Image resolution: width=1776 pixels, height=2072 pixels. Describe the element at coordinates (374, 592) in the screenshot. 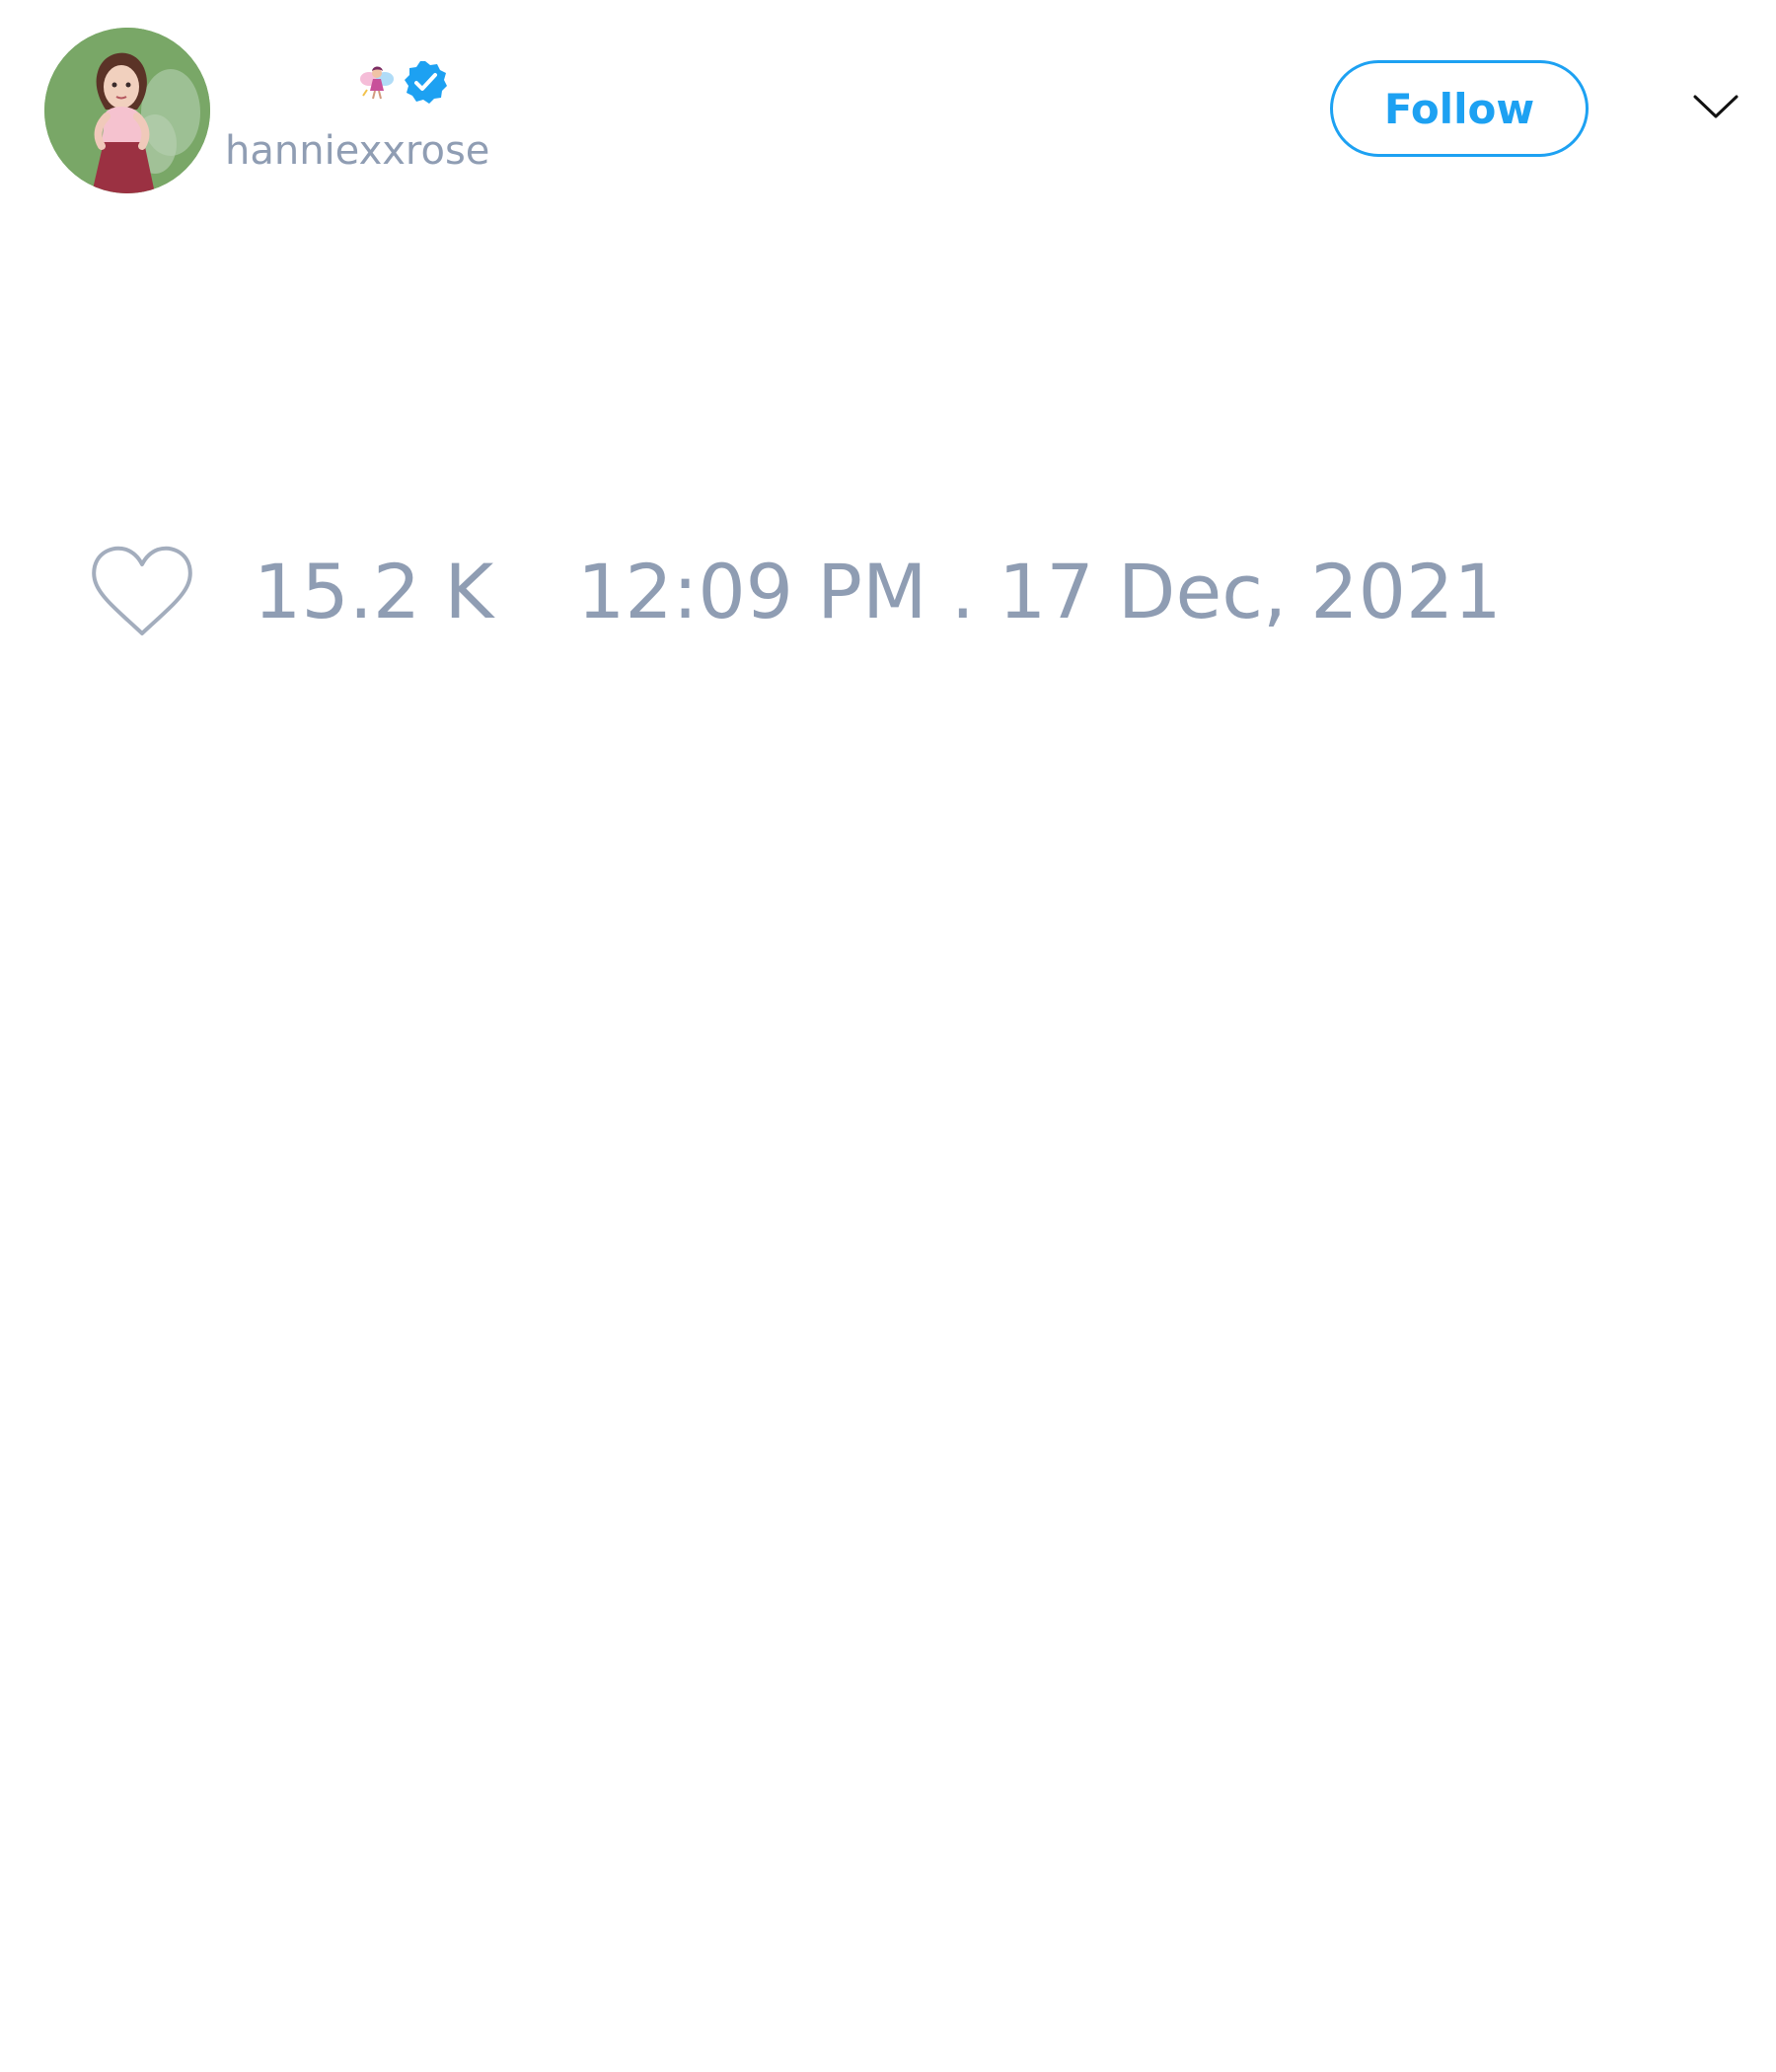

I see `like-count: 15.2 K` at that location.